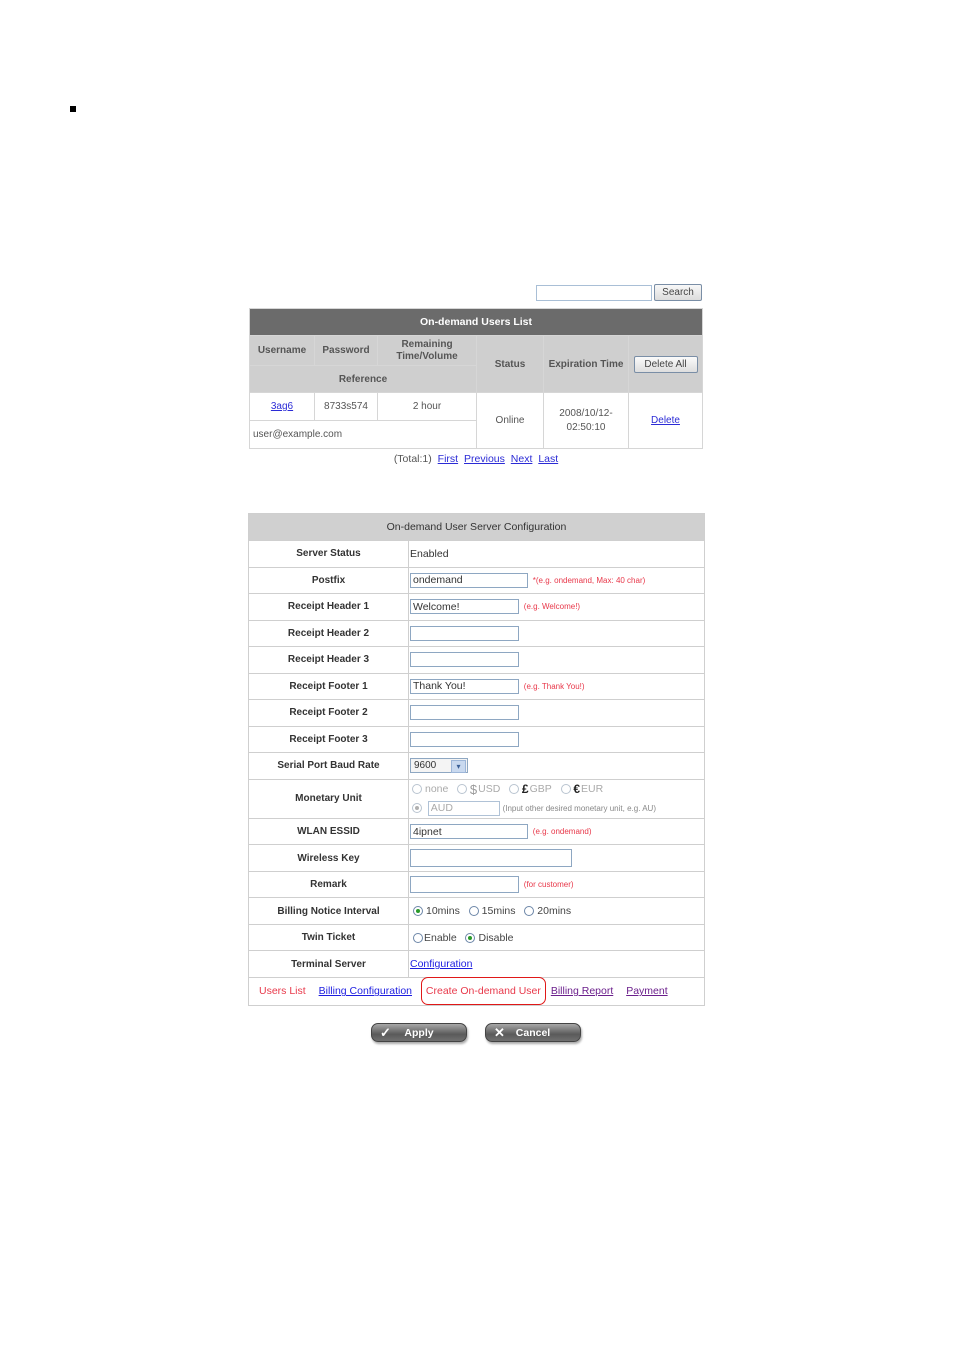 The height and width of the screenshot is (1350, 954). What do you see at coordinates (510, 364) in the screenshot?
I see `col-status: Status` at bounding box center [510, 364].